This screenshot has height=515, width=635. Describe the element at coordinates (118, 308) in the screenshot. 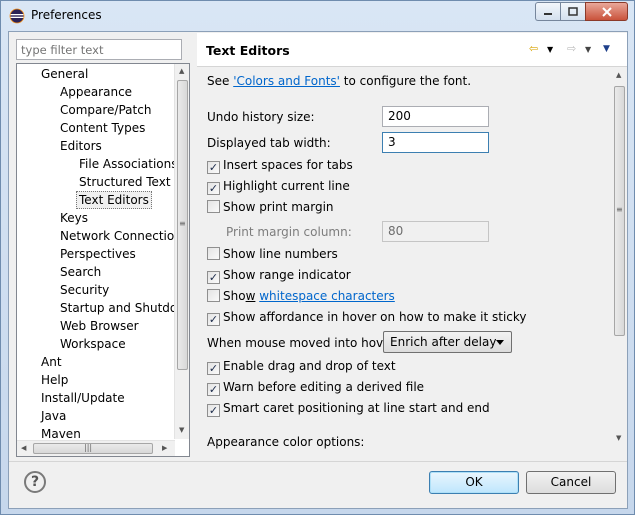

I see `tree-item: Startup and Shutdo` at that location.